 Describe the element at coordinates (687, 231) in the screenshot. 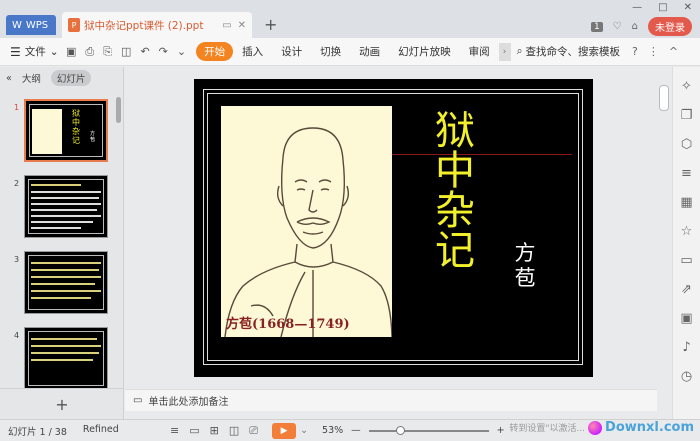

I see `star-icon: ☆` at that location.